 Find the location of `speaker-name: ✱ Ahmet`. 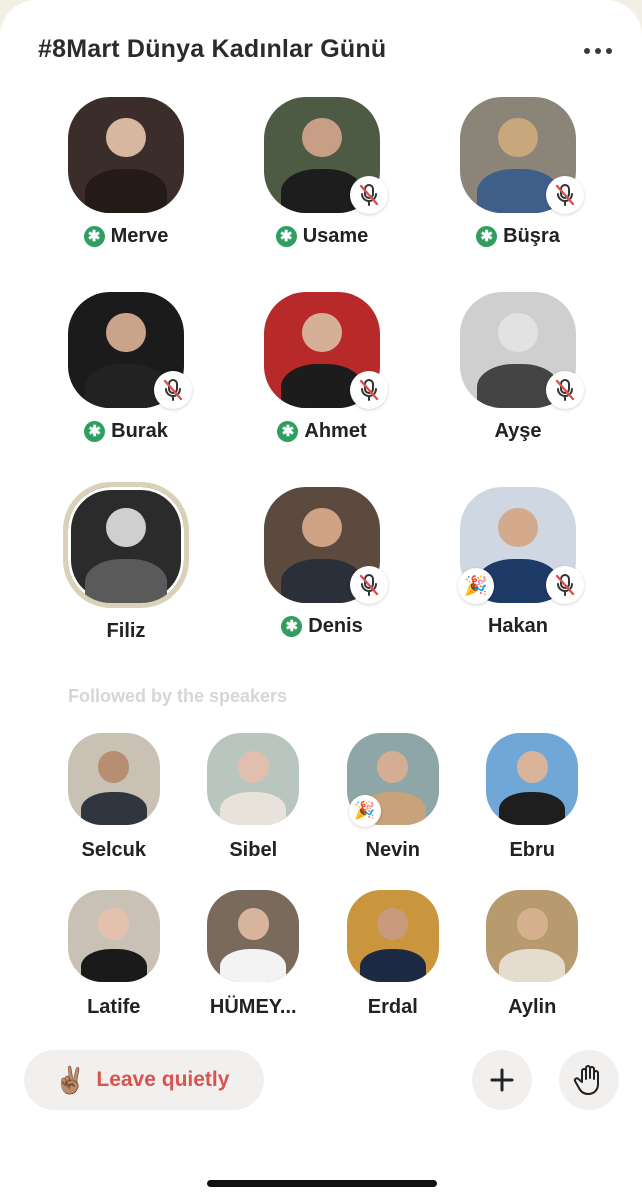

speaker-name: ✱ Ahmet is located at coordinates (322, 431).